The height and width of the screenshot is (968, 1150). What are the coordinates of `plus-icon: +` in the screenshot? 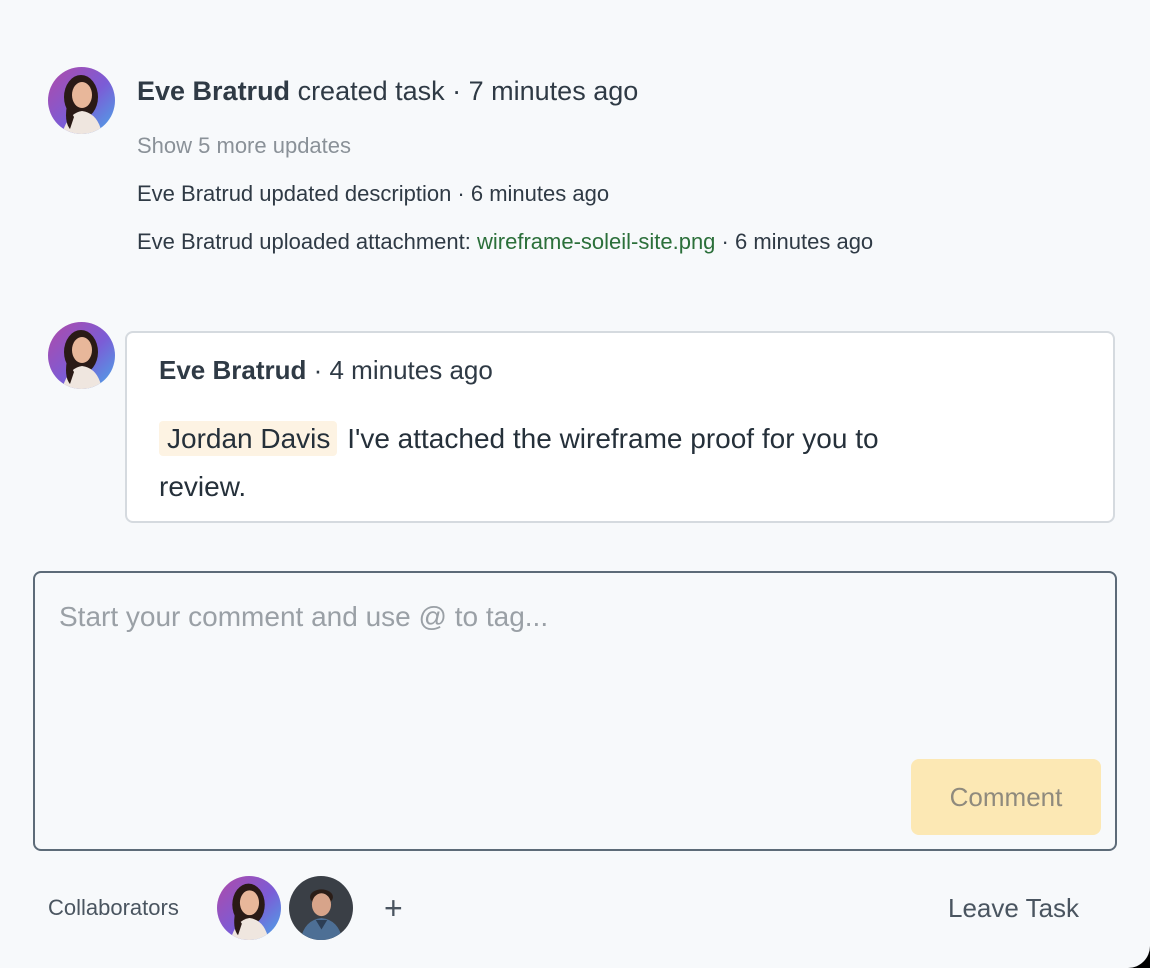 It's located at (393, 908).